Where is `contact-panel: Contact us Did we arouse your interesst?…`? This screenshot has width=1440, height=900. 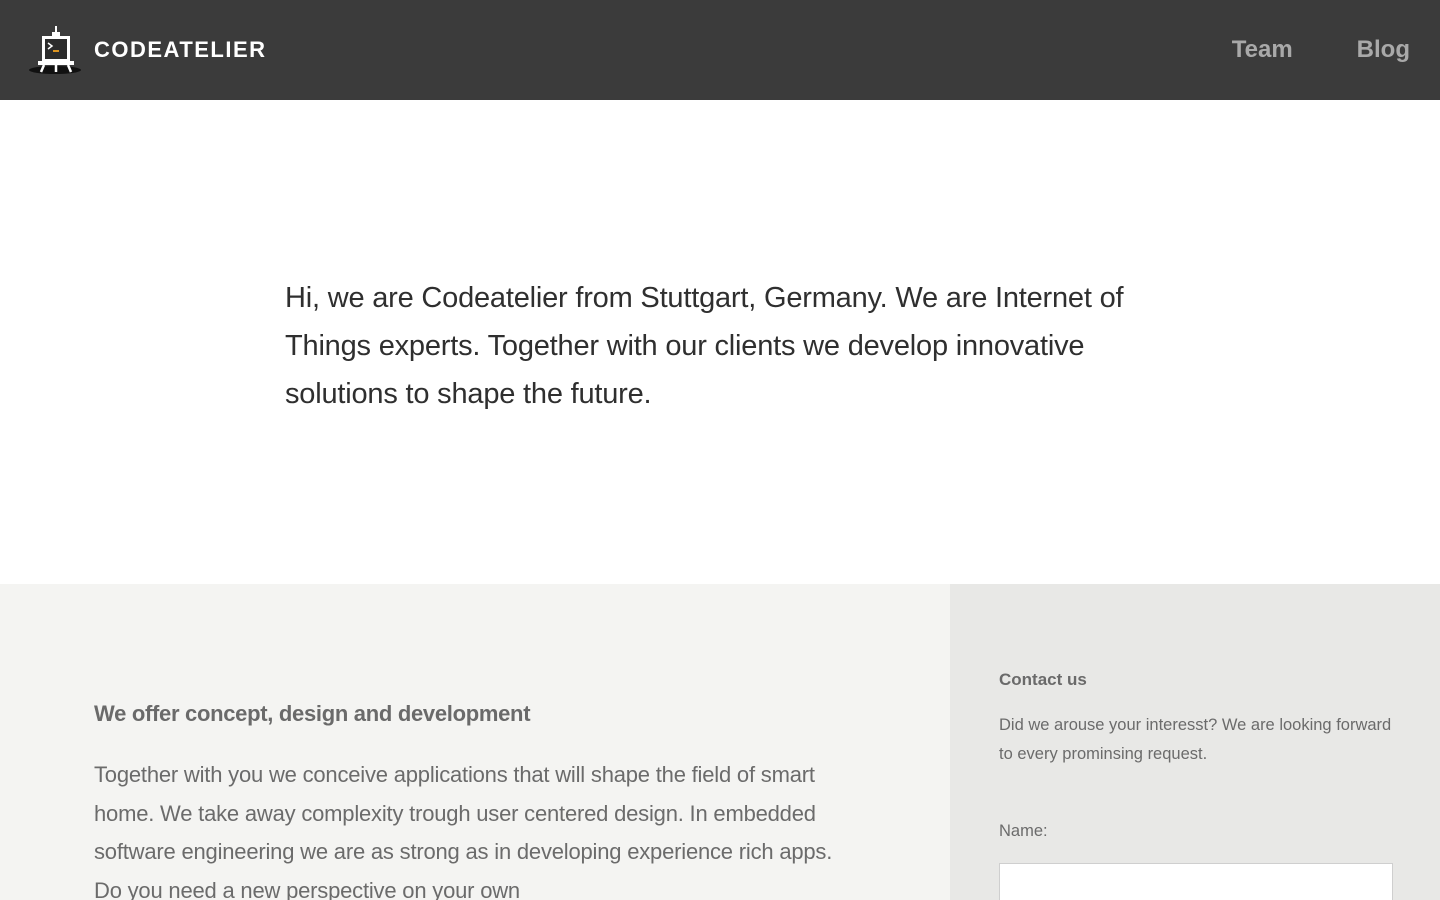 contact-panel: Contact us Did we arouse your interesst?… is located at coordinates (1195, 742).